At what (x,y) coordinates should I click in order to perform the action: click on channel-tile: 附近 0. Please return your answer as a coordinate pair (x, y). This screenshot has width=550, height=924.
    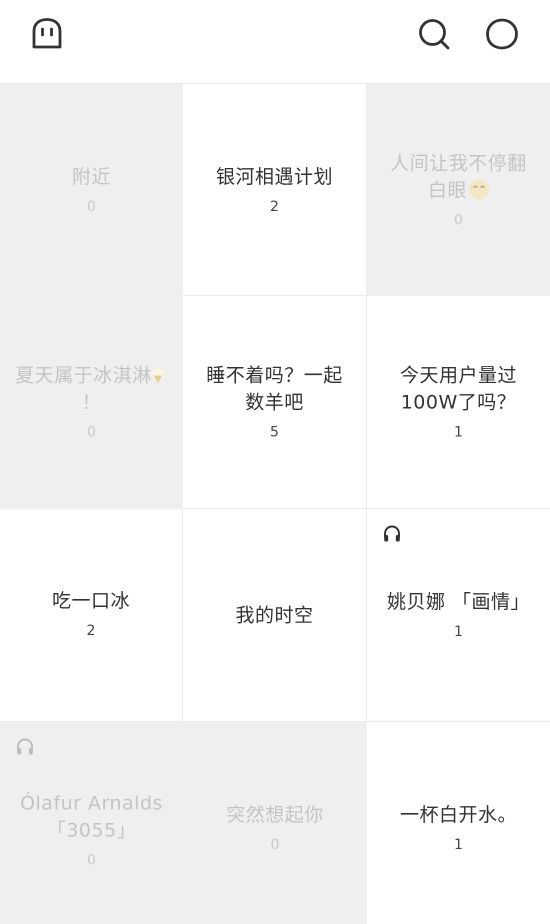
    Looking at the image, I should click on (91, 190).